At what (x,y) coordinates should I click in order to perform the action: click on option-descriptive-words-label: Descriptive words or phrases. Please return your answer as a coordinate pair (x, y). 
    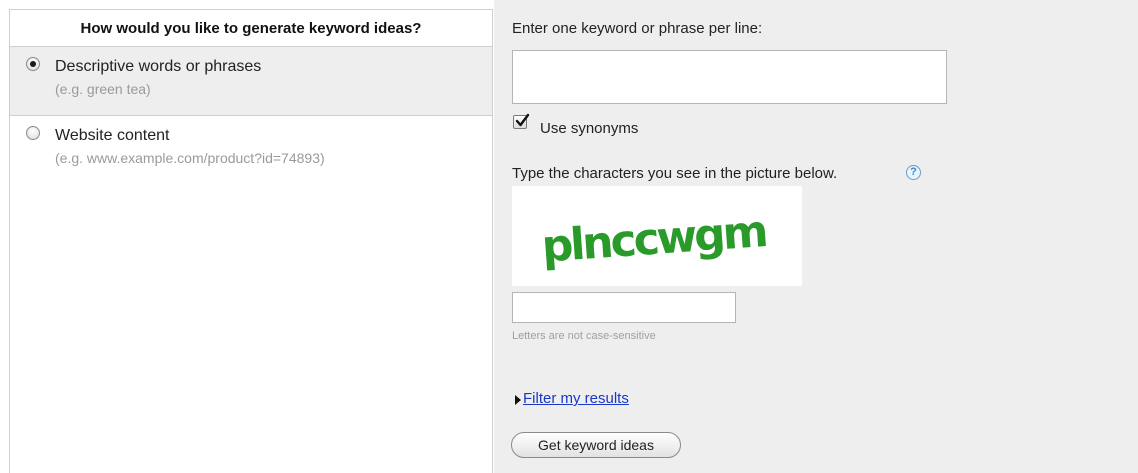
    Looking at the image, I should click on (158, 66).